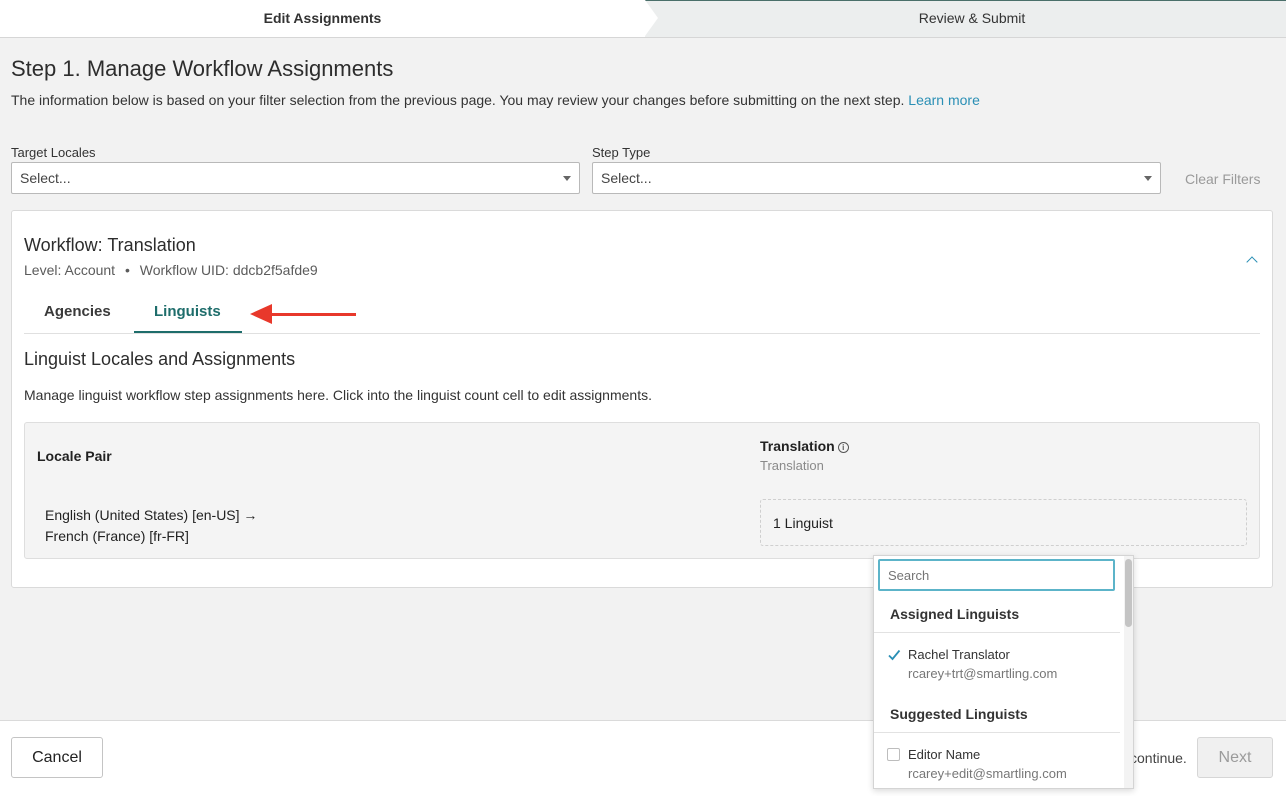 This screenshot has height=796, width=1286. Describe the element at coordinates (803, 523) in the screenshot. I see `linguist-count: 1 Linguist` at that location.